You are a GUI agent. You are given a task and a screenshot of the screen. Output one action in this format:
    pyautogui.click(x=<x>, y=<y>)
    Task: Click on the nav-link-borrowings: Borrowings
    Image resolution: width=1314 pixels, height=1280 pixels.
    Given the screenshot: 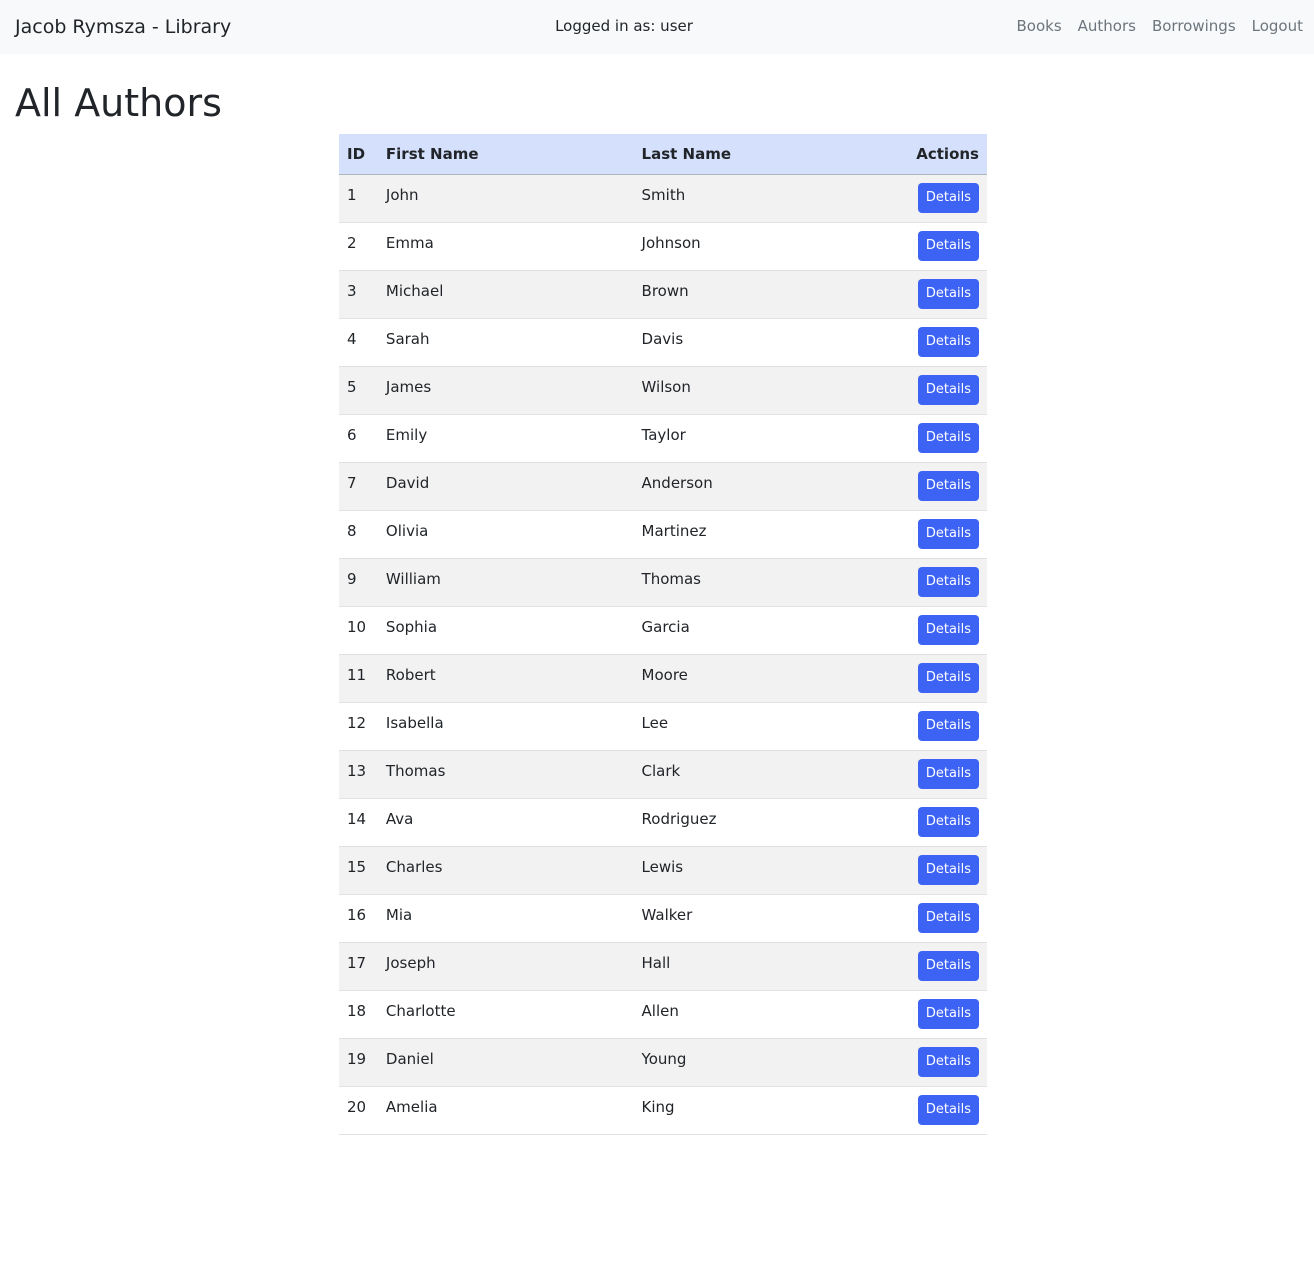 What is the action you would take?
    pyautogui.click(x=1194, y=26)
    